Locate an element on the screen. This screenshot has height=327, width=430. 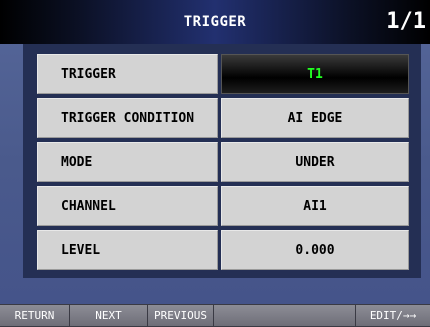
setting-value: 0.000 is located at coordinates (315, 250).